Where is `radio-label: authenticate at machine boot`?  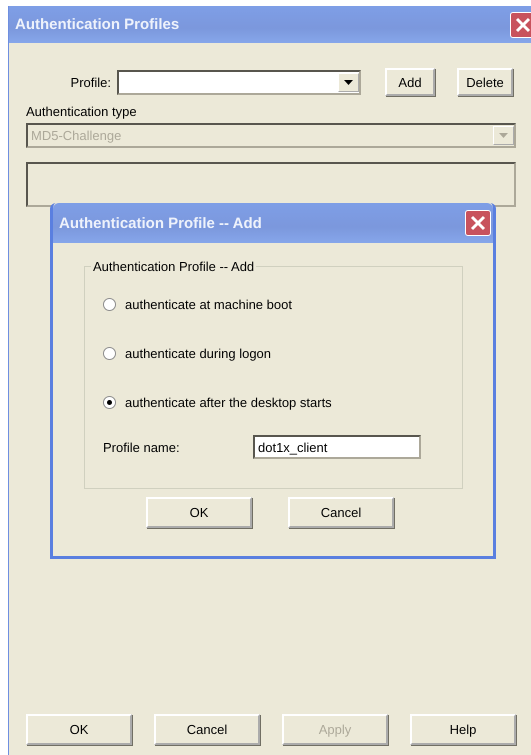
radio-label: authenticate at machine boot is located at coordinates (208, 304).